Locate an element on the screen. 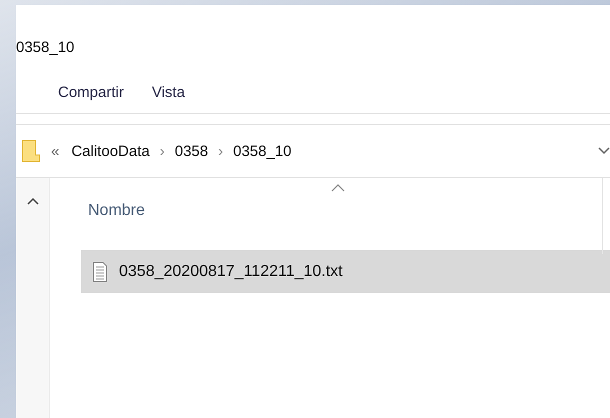 The width and height of the screenshot is (610, 418). ribbon-tab: Vista is located at coordinates (168, 92).